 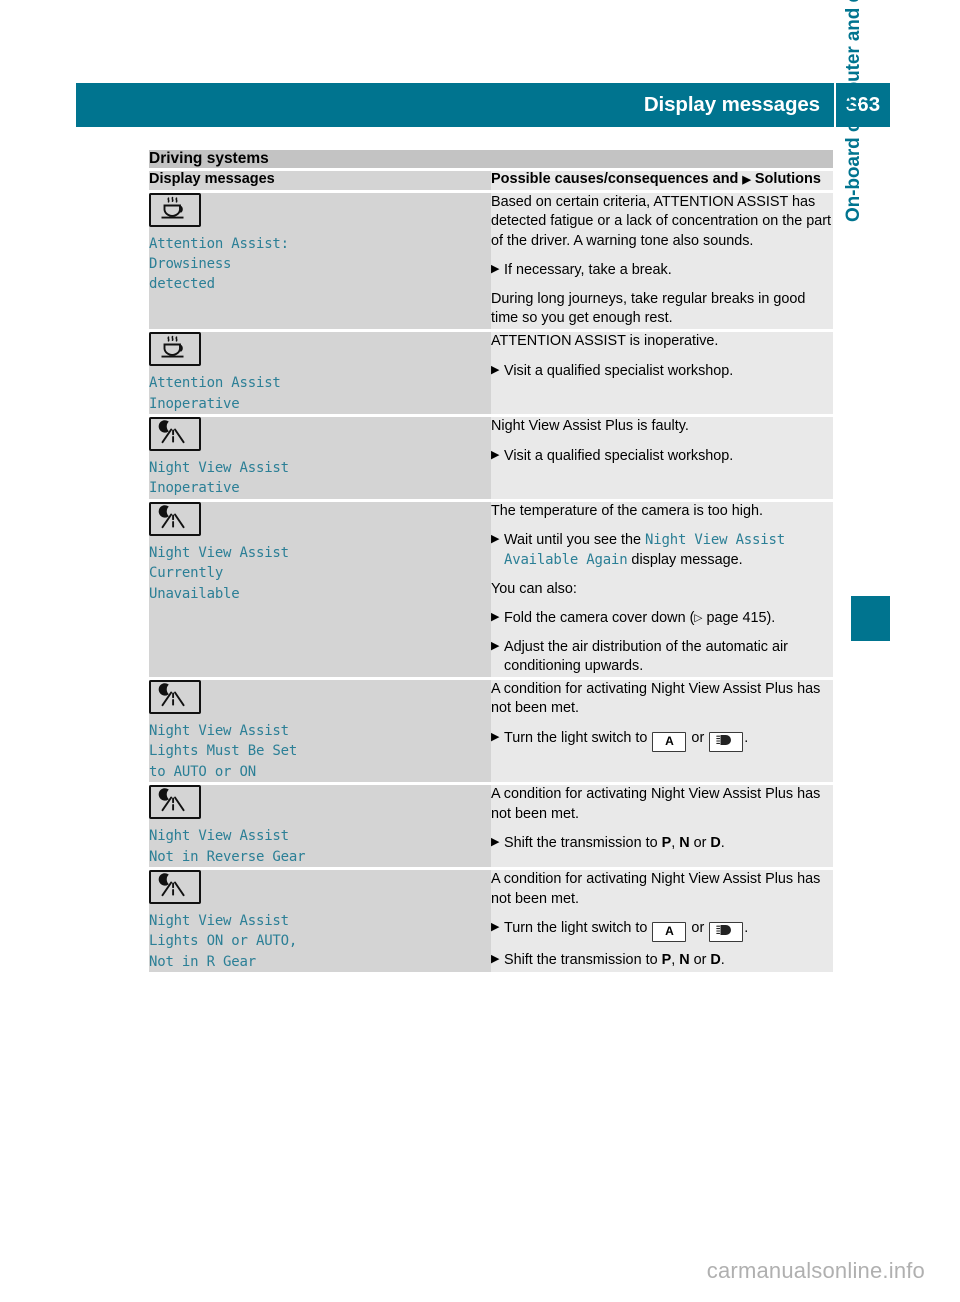 I want to click on column-header-display-messages: Display messages, so click(x=320, y=181).